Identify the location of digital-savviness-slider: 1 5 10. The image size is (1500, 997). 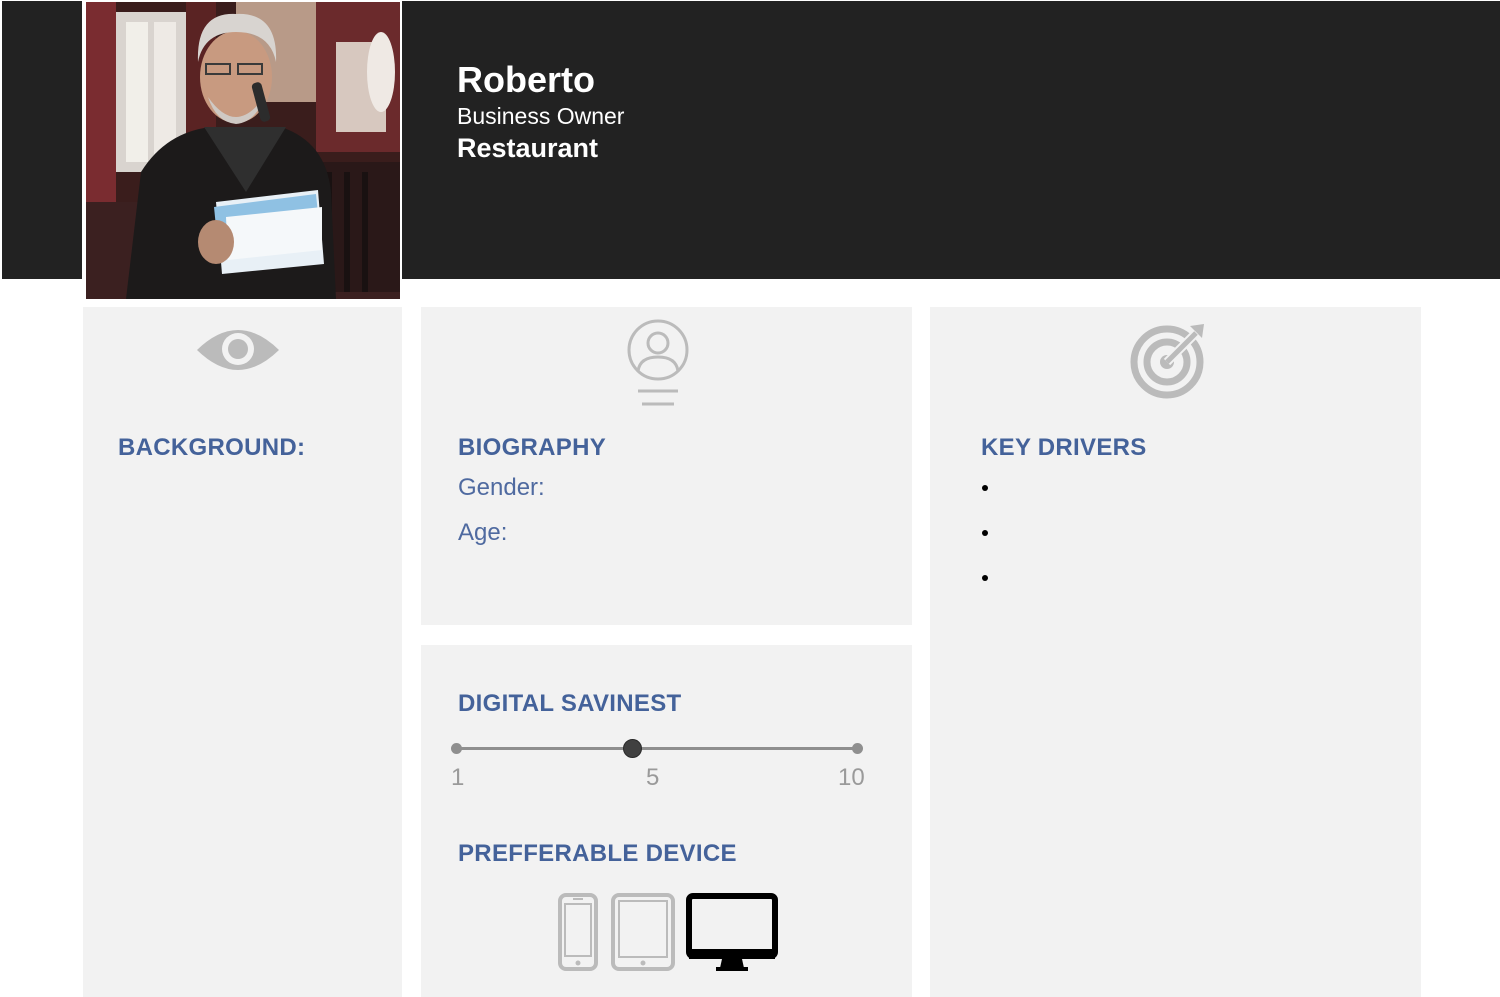
(658, 768).